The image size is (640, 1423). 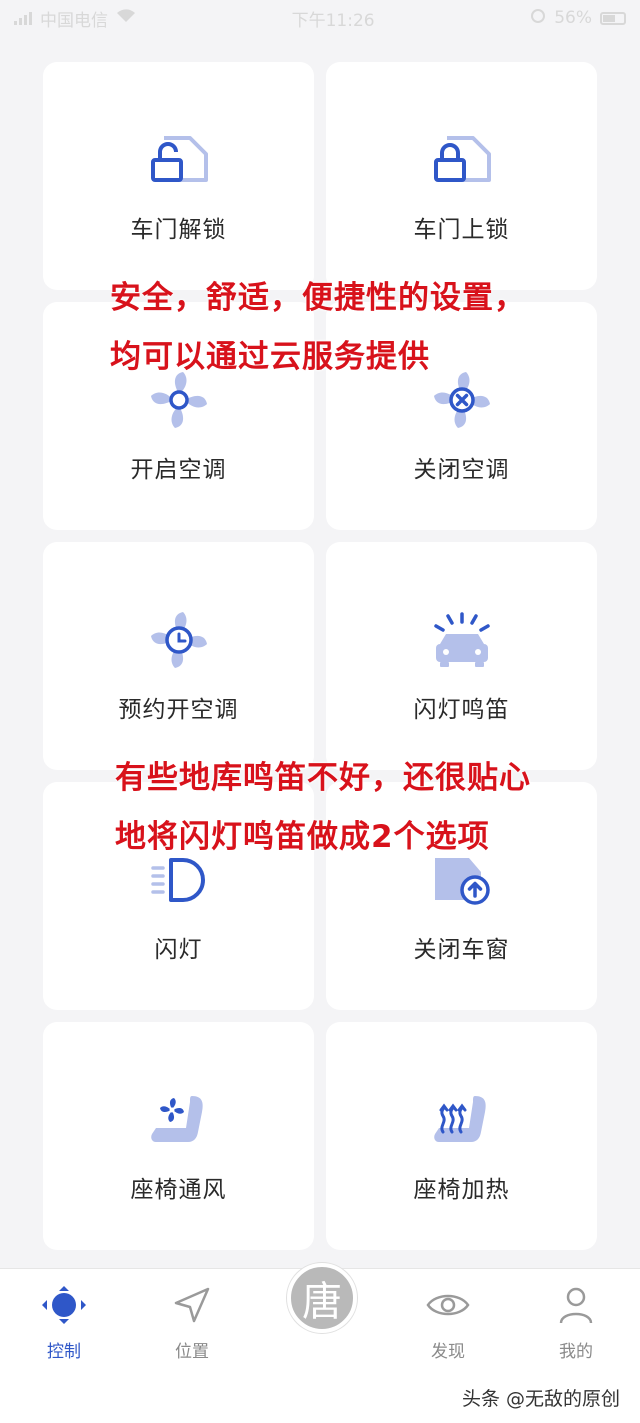 I want to click on signal-icon, so click(x=23, y=18).